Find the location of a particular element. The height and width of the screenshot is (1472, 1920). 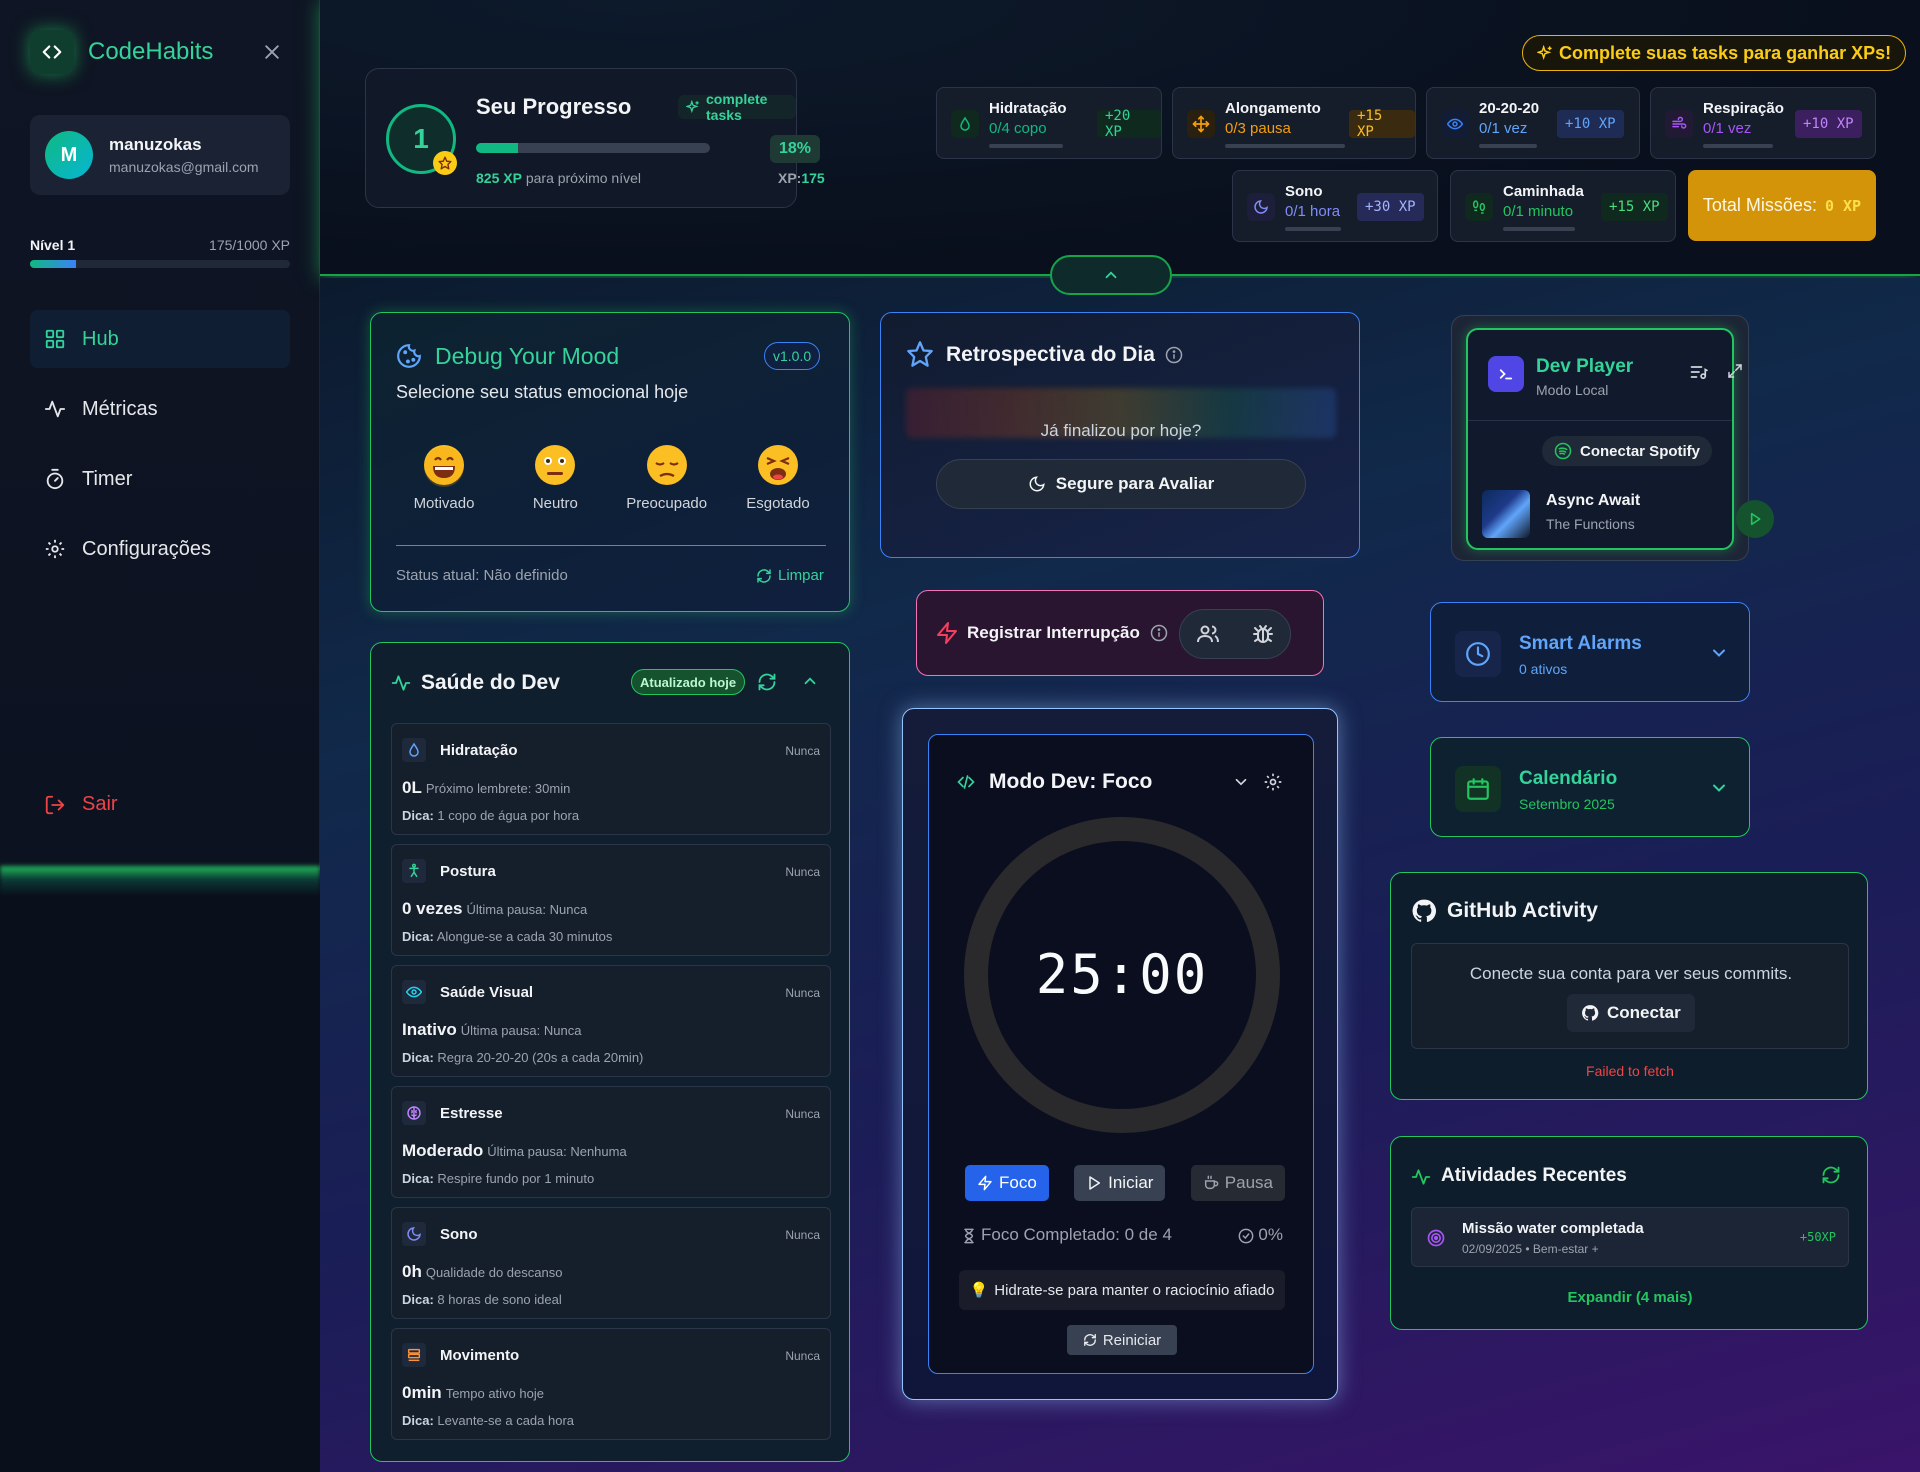

avatar: M is located at coordinates (69, 155).